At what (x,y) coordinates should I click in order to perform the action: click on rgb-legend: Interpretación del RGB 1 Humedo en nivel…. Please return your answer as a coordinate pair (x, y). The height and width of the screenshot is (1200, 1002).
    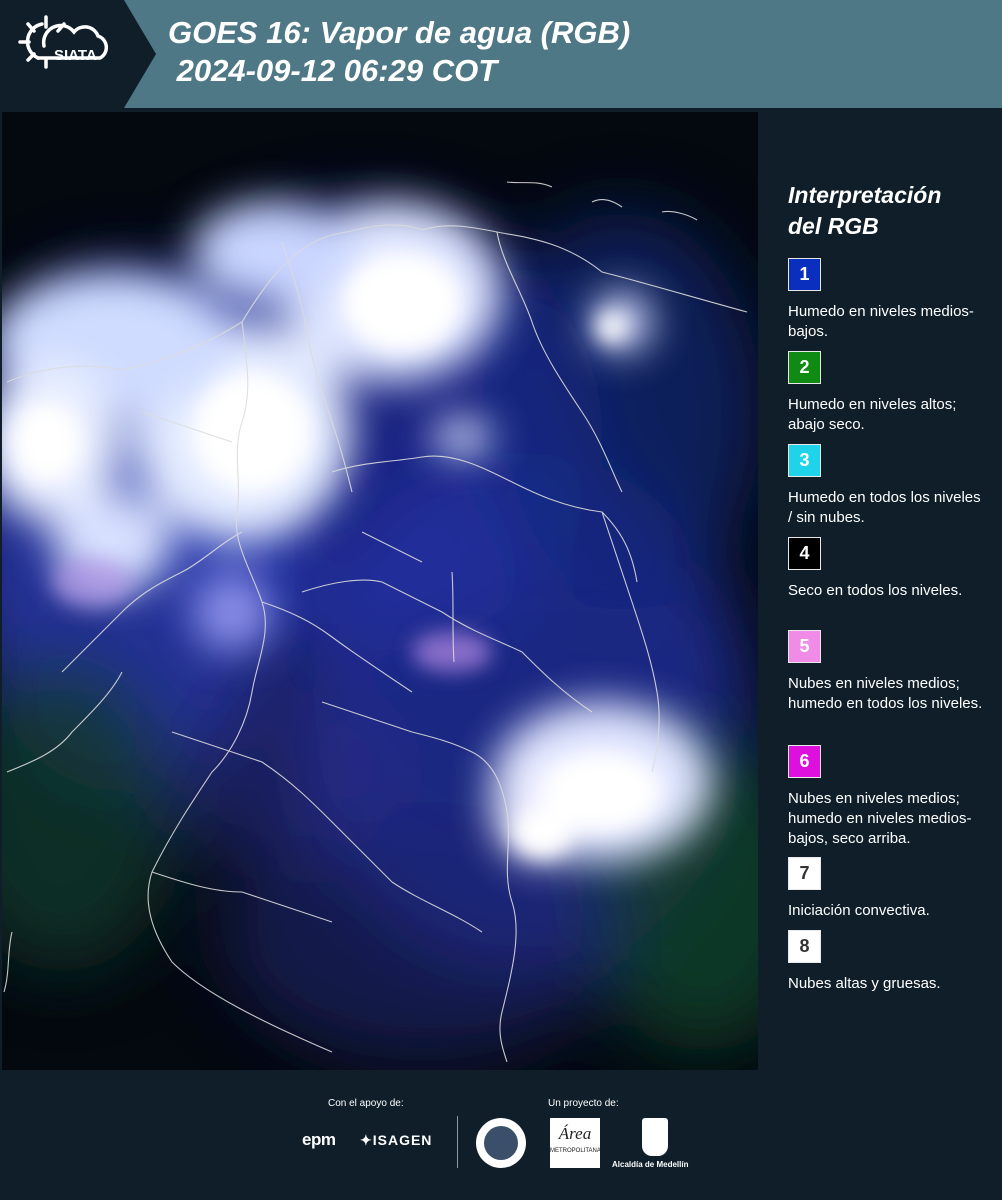
    Looking at the image, I should click on (888, 586).